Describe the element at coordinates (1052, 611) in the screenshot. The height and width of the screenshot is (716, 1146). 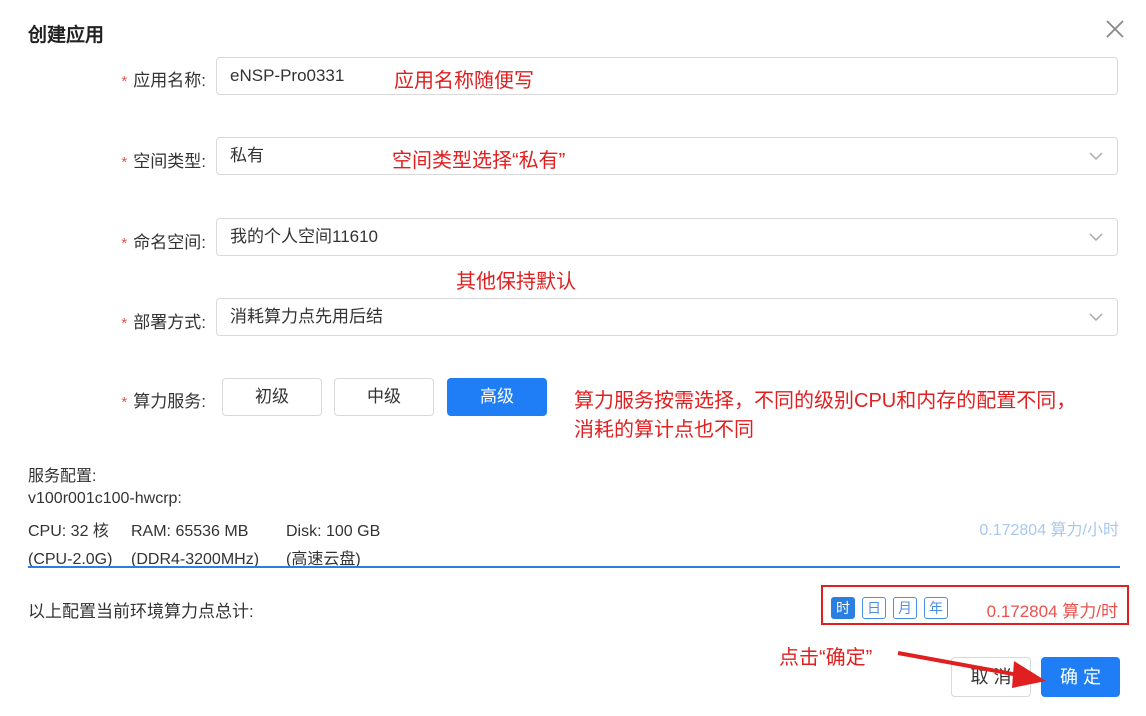
I see `total-value: 0.172804 算力/时` at that location.